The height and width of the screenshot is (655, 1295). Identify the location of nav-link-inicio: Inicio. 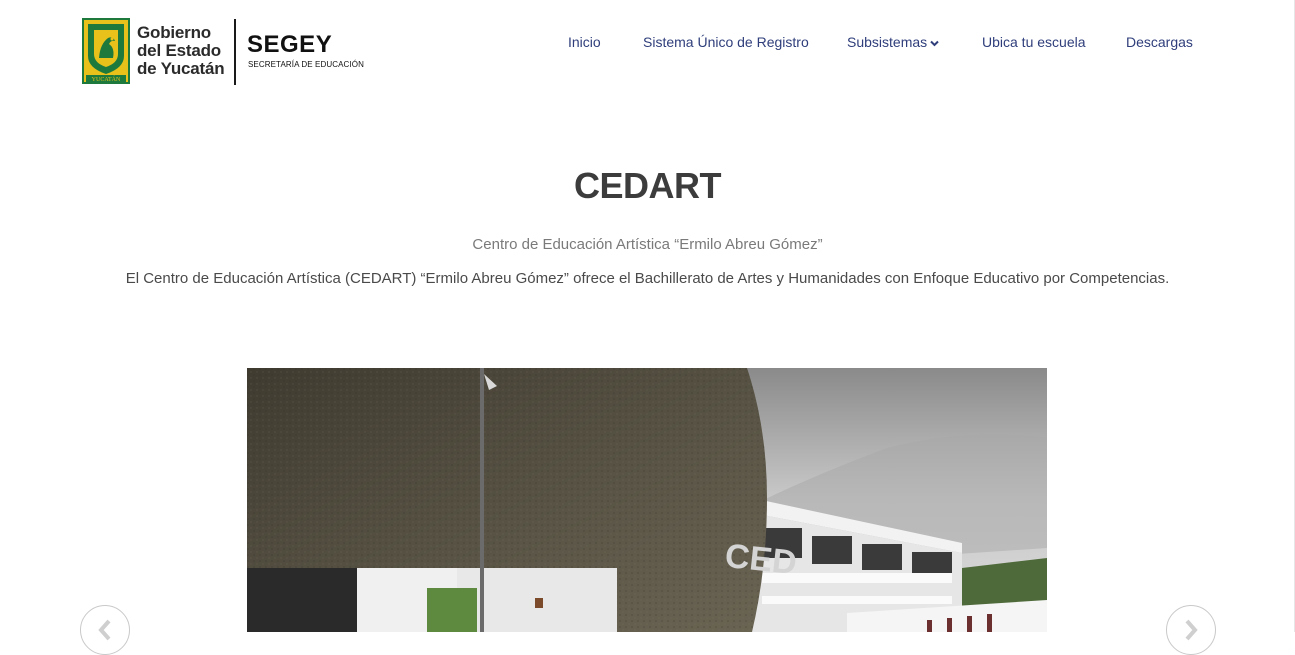
(584, 42).